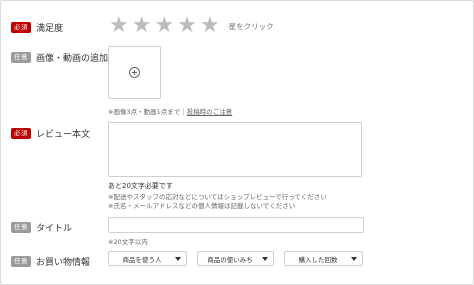 This screenshot has width=474, height=285. I want to click on add-image-button, so click(134, 72).